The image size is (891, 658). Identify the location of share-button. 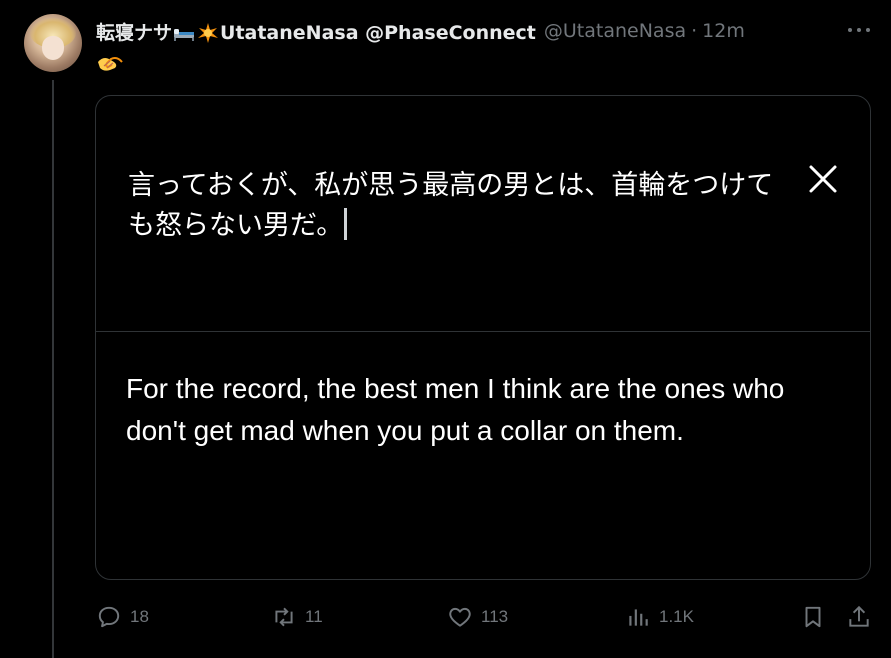
(859, 617).